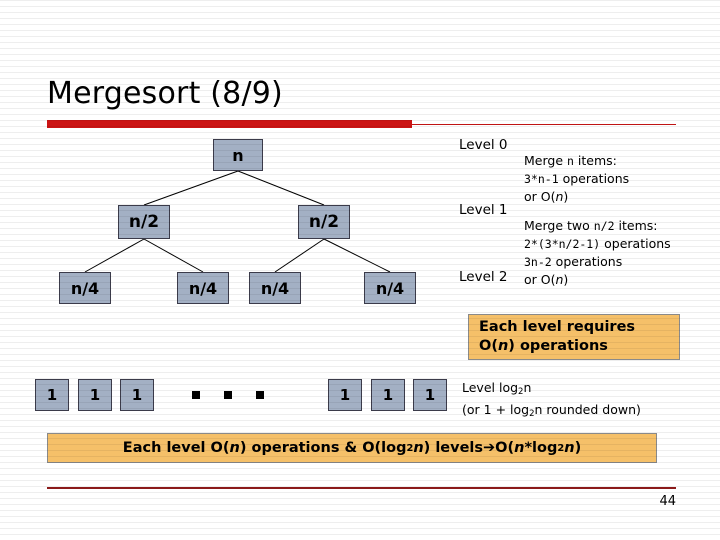 This screenshot has height=540, width=720. I want to click on level-1-note-line-1: Merge two n/2 items:, so click(597, 226).